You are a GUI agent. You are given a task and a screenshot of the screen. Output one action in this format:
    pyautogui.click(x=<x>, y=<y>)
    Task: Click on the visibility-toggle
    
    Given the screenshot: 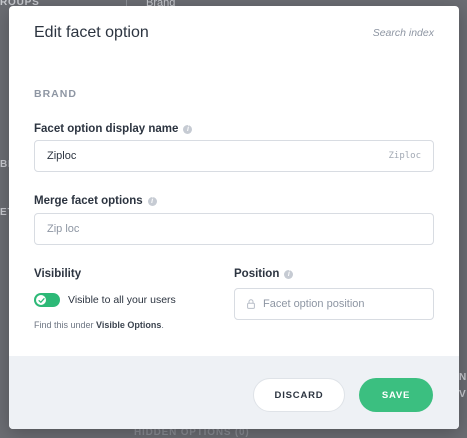 What is the action you would take?
    pyautogui.click(x=47, y=300)
    